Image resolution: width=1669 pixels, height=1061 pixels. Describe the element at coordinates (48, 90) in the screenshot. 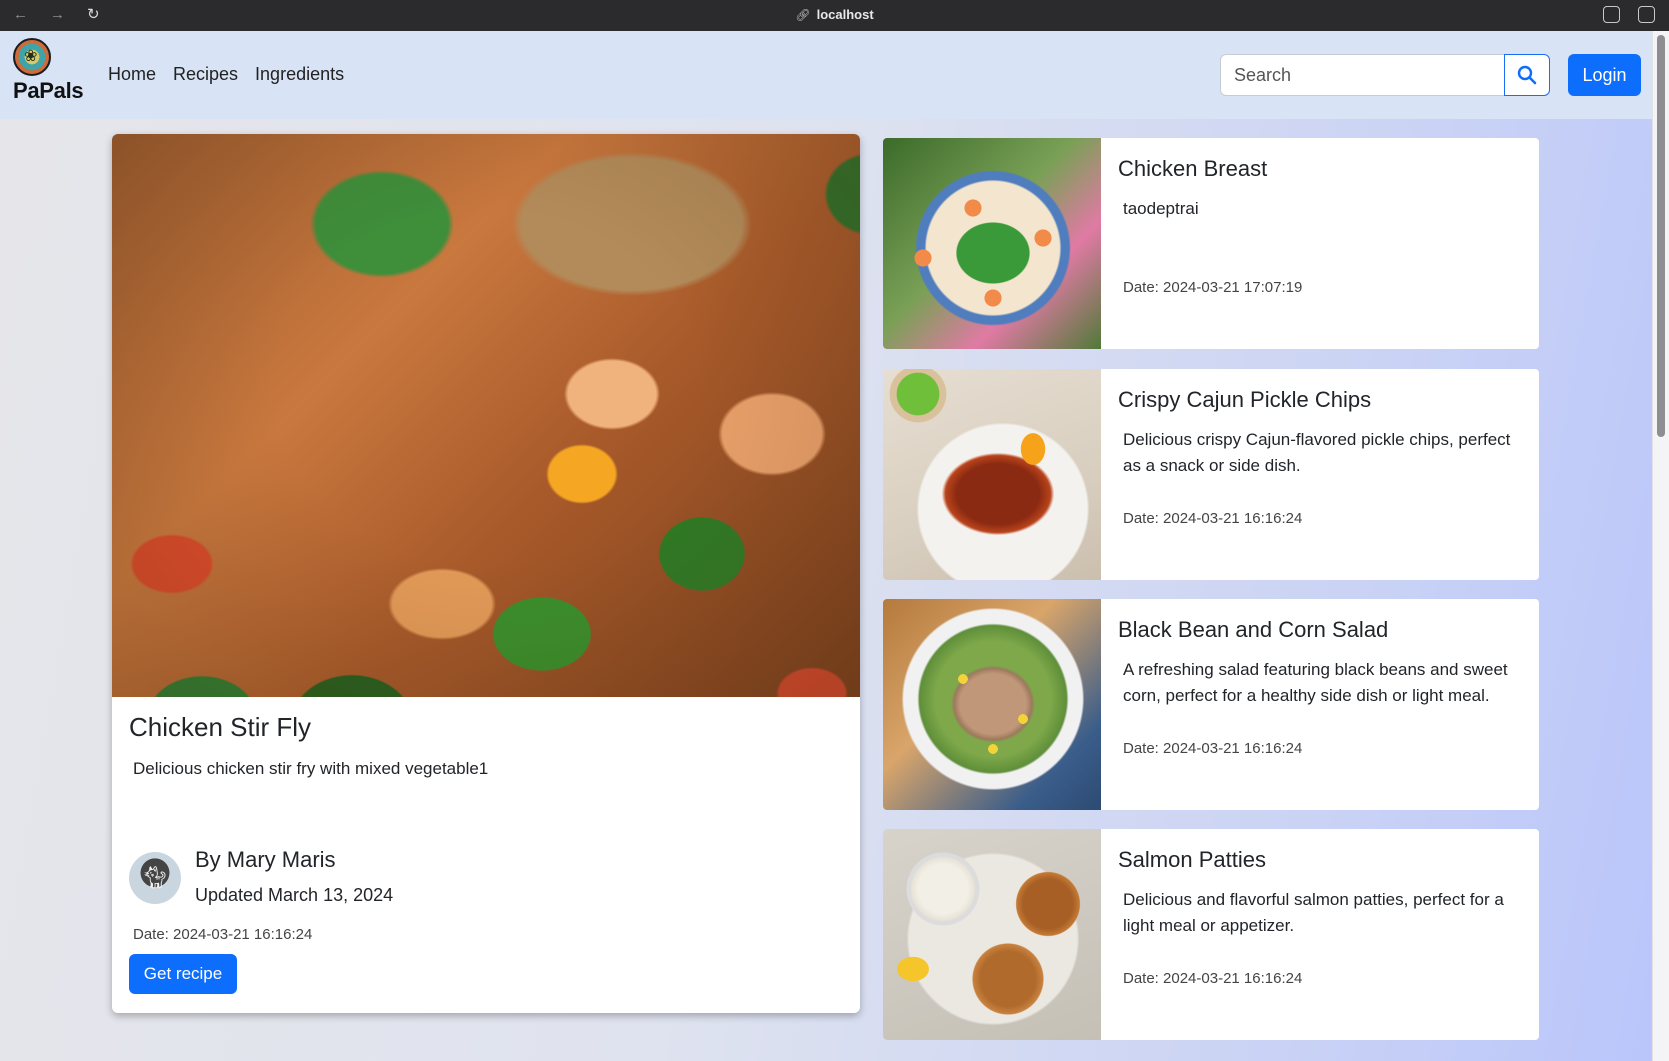

I see `brand-name: PaPals` at that location.